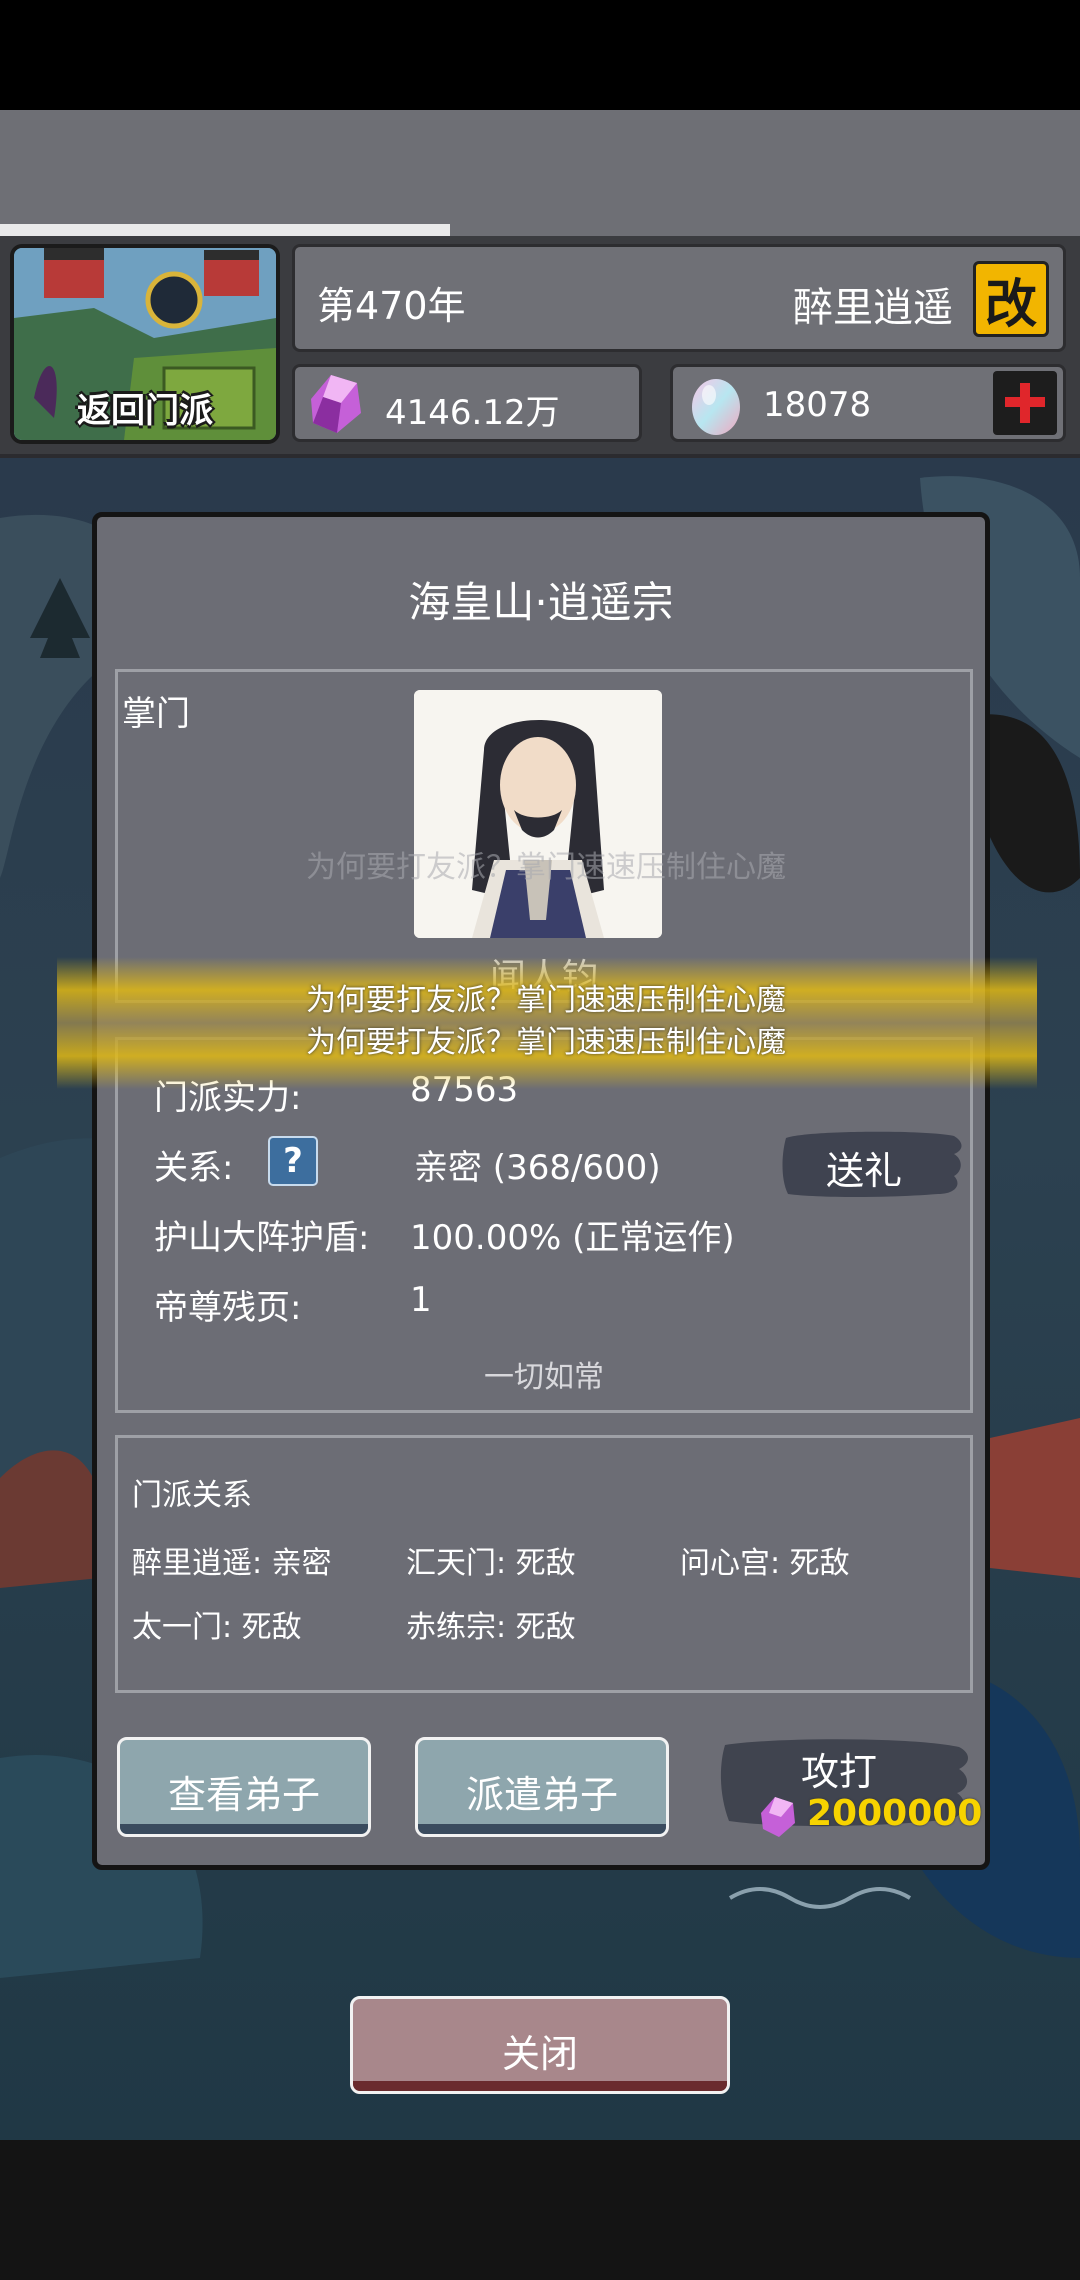  Describe the element at coordinates (873, 308) in the screenshot. I see `player-name: 醉里逍遥` at that location.